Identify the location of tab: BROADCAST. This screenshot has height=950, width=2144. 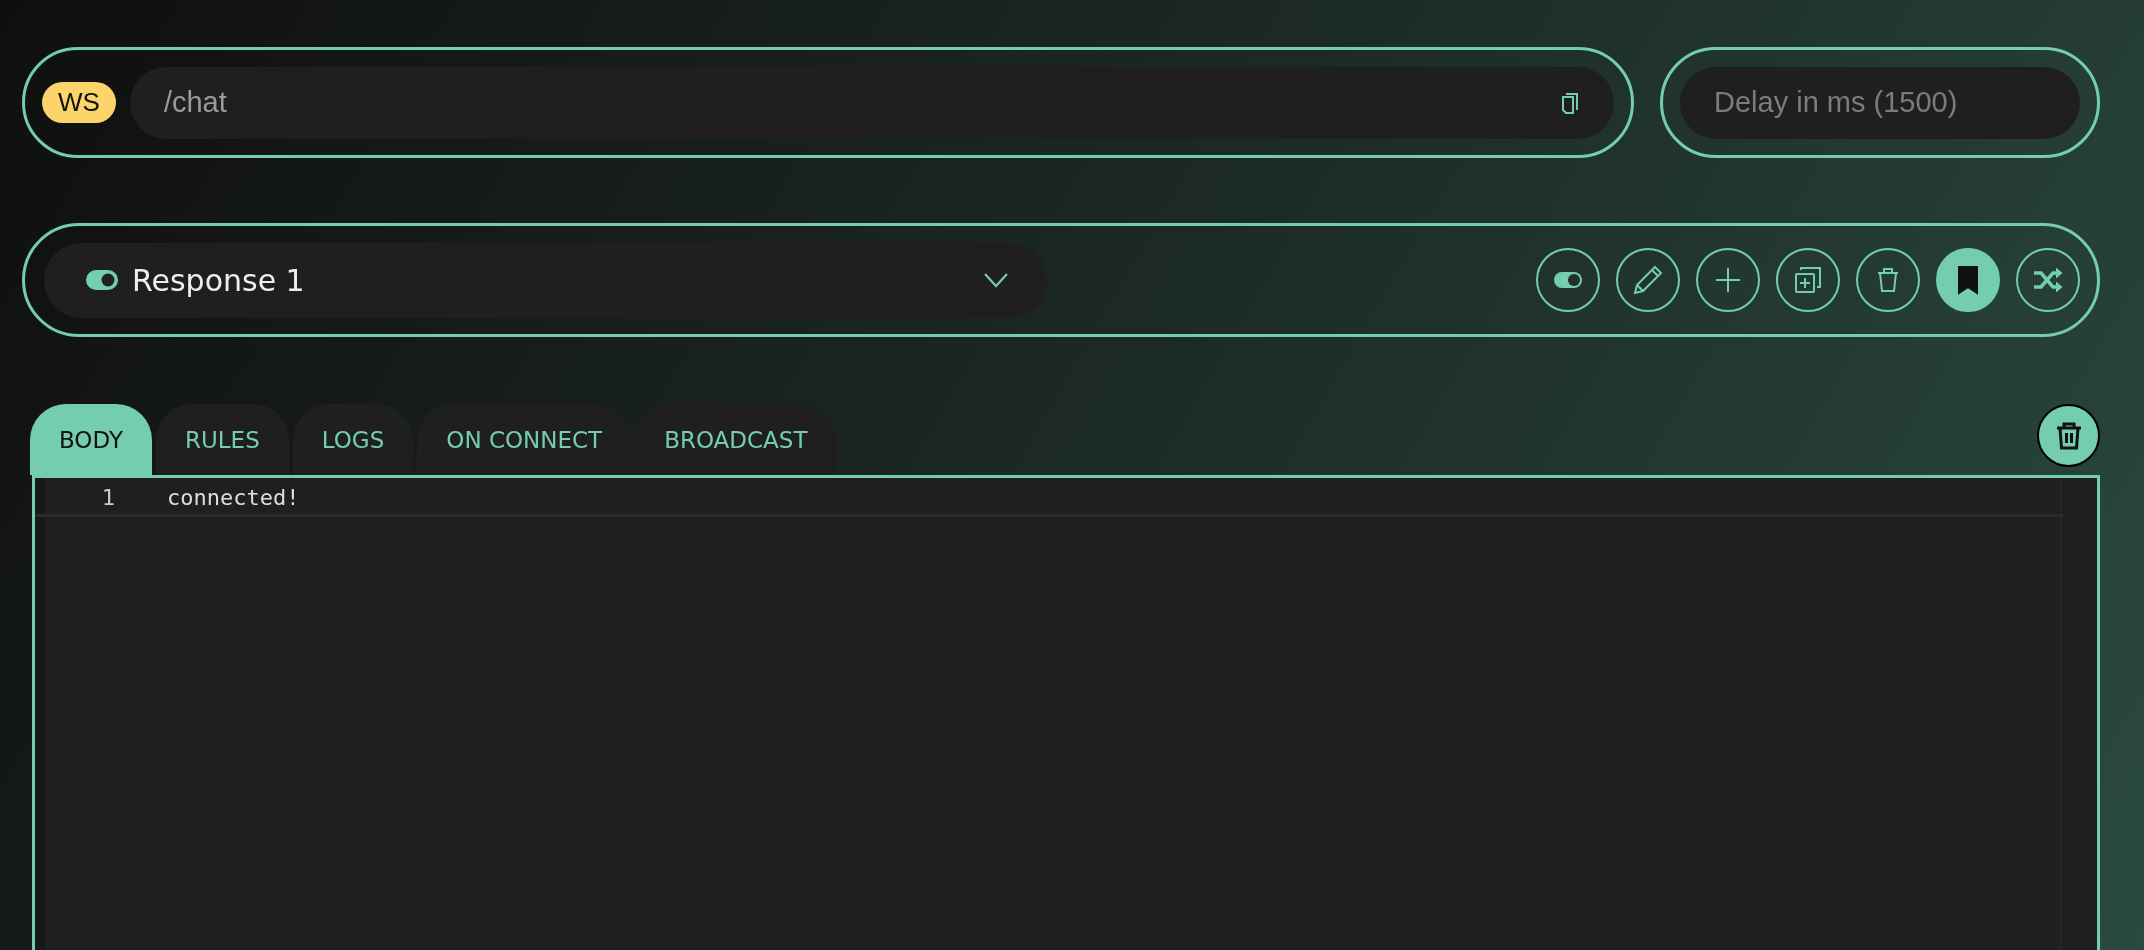
(736, 439).